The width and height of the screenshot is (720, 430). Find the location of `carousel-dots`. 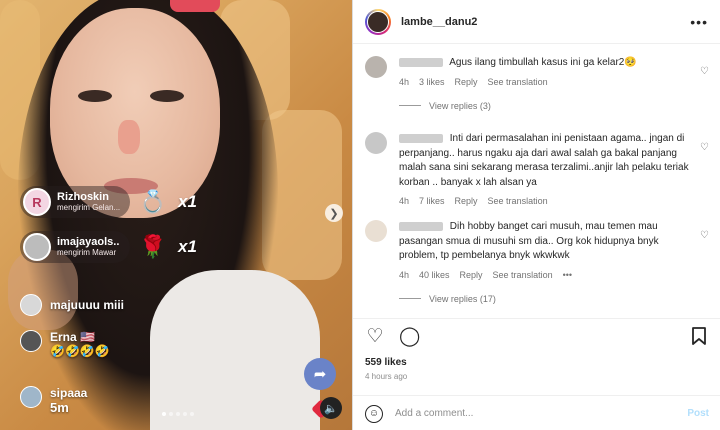

carousel-dots is located at coordinates (178, 414).